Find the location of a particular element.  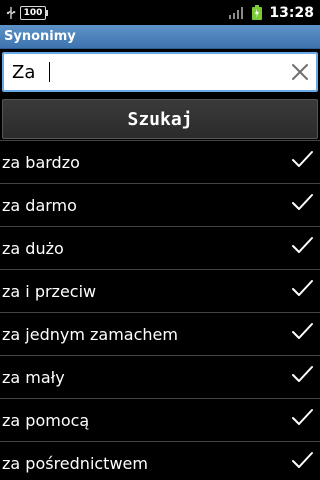

list-item: za pośrednictwem is located at coordinates (160, 460).